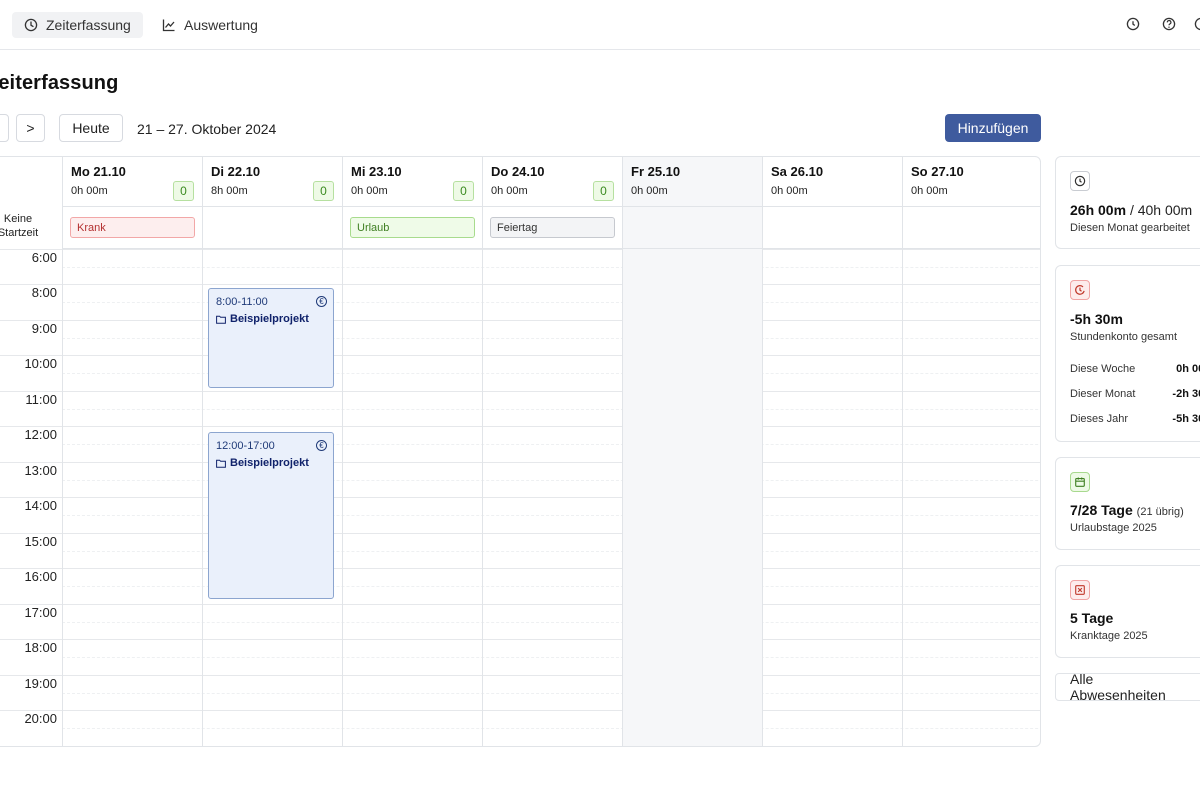 The height and width of the screenshot is (800, 1200). I want to click on date-range: 21 – 27. Oktober 2024, so click(207, 129).